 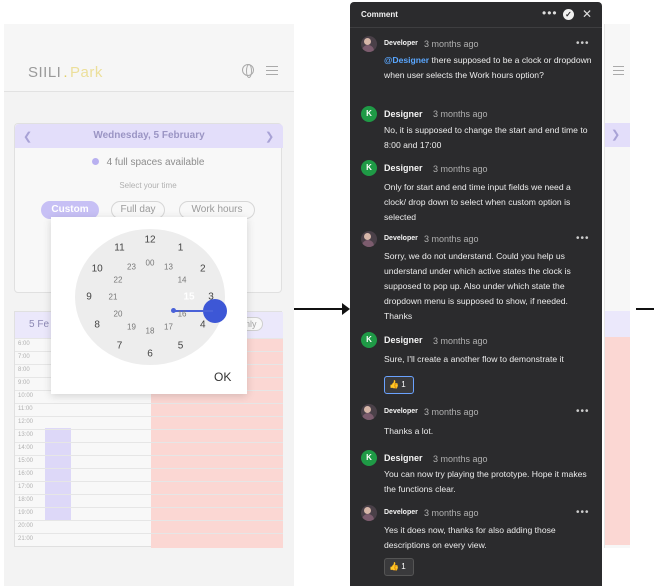 I want to click on globe-icon, so click(x=248, y=71).